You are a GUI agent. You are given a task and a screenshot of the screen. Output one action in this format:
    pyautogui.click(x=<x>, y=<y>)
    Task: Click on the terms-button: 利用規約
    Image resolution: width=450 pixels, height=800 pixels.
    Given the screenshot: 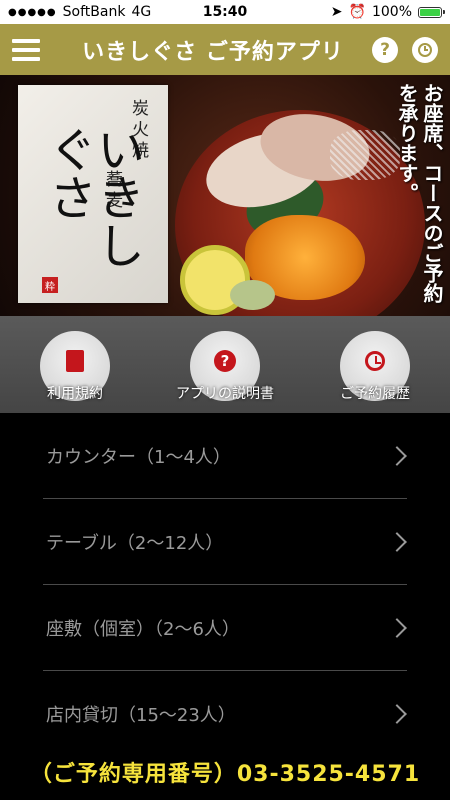 What is the action you would take?
    pyautogui.click(x=75, y=365)
    